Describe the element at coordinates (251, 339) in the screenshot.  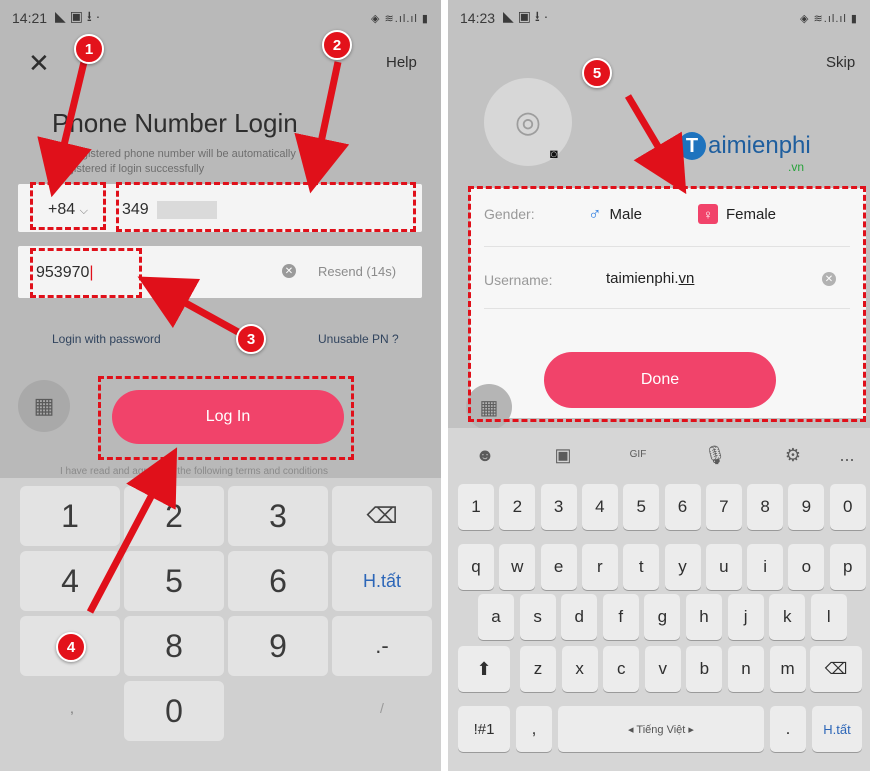
I see `step-badge-3: 3` at that location.